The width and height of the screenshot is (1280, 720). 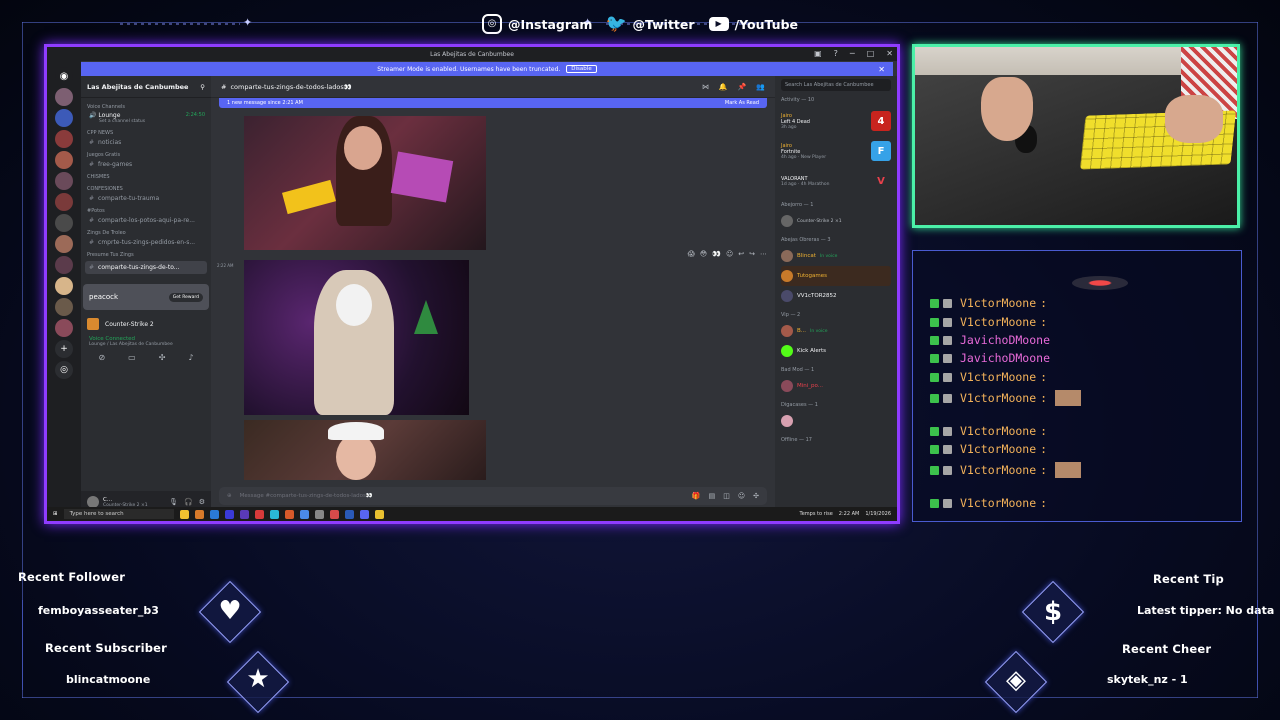 I want to click on category-label: CHISMES, so click(x=146, y=174).